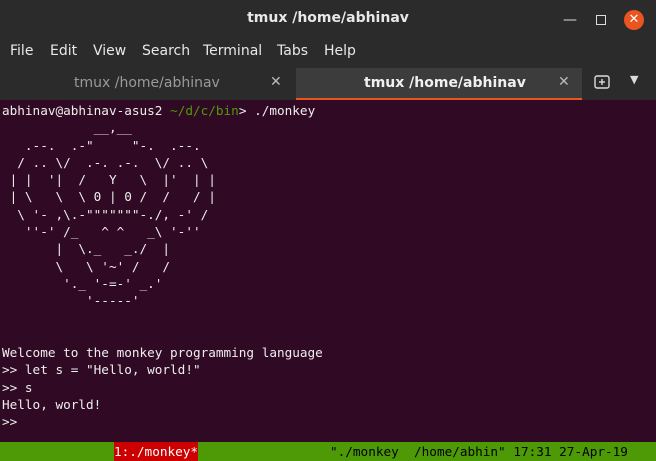 The width and height of the screenshot is (656, 461). What do you see at coordinates (10, 422) in the screenshot?
I see `output-line-prompt: >>` at bounding box center [10, 422].